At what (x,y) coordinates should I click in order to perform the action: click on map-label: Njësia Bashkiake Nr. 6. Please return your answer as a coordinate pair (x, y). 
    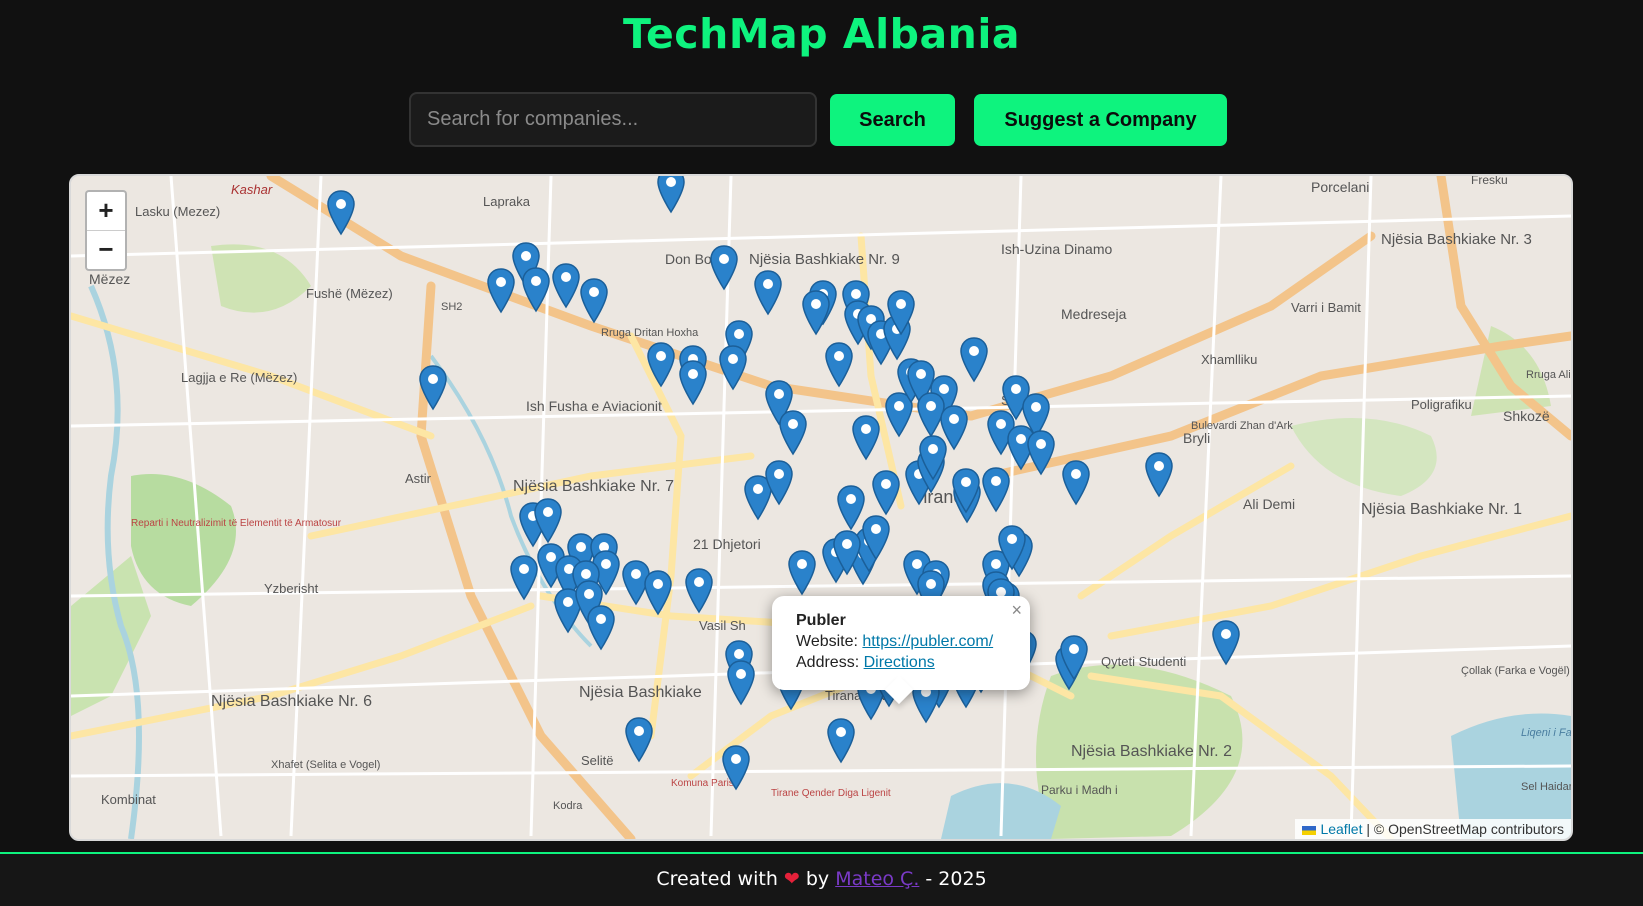
    Looking at the image, I should click on (291, 701).